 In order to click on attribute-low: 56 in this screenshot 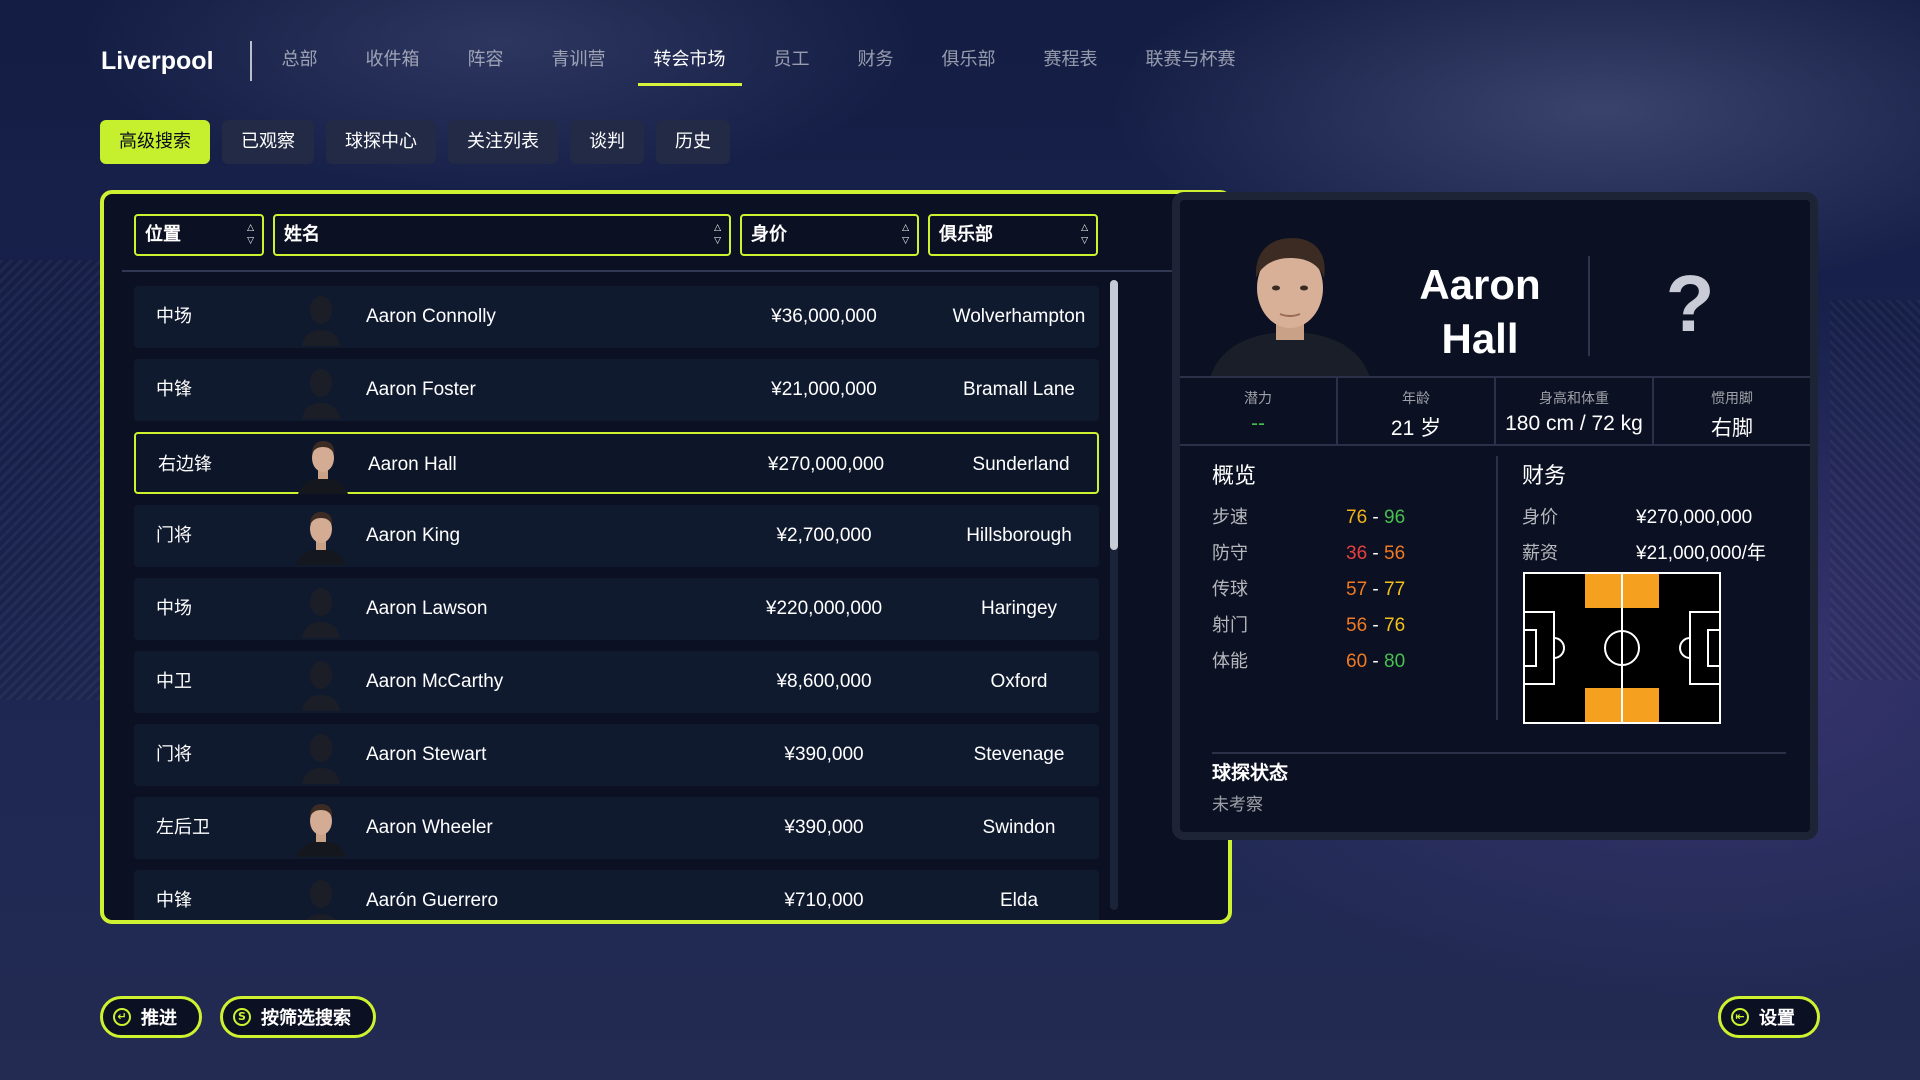, I will do `click(1357, 625)`.